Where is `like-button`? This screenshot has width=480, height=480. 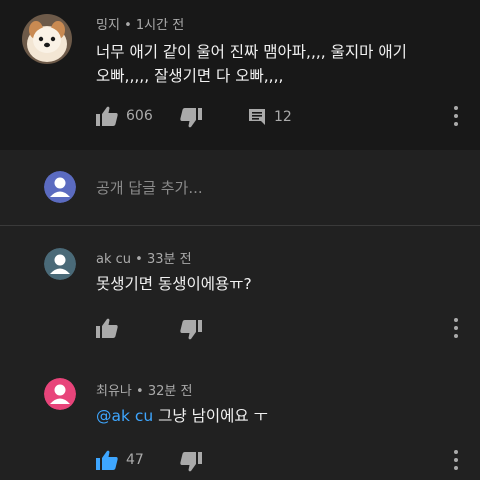
like-button is located at coordinates (107, 328).